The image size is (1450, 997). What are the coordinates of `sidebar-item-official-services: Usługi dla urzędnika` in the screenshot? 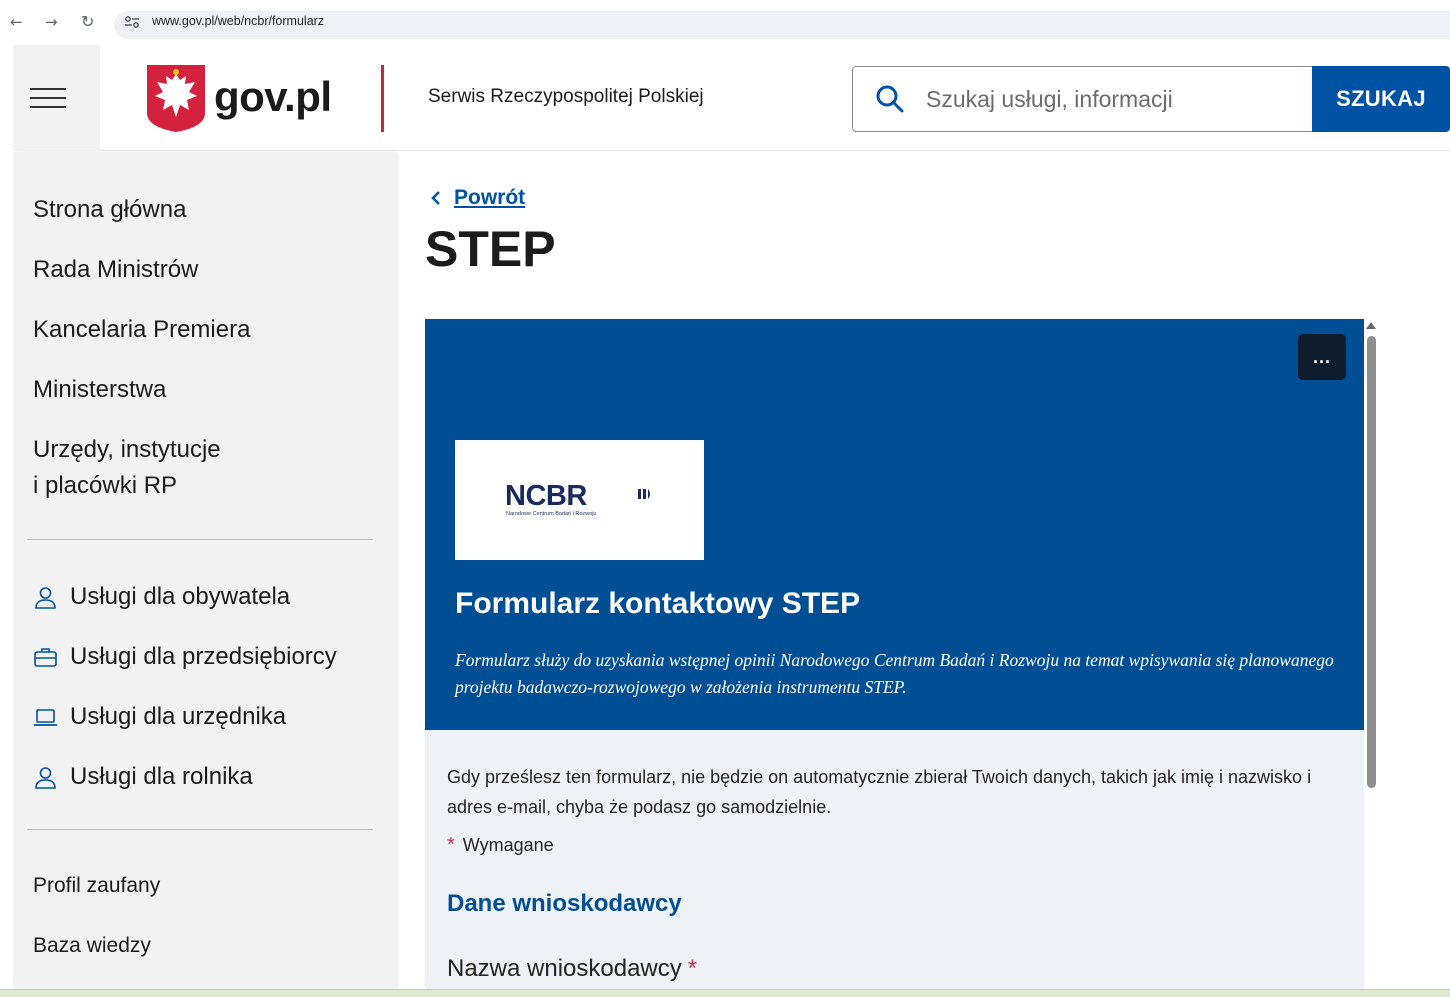 It's located at (159, 717).